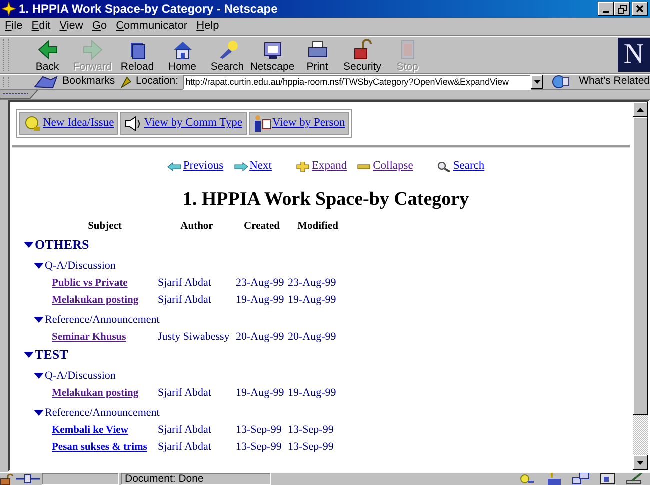  I want to click on document-link: Public vs Private, so click(90, 283).